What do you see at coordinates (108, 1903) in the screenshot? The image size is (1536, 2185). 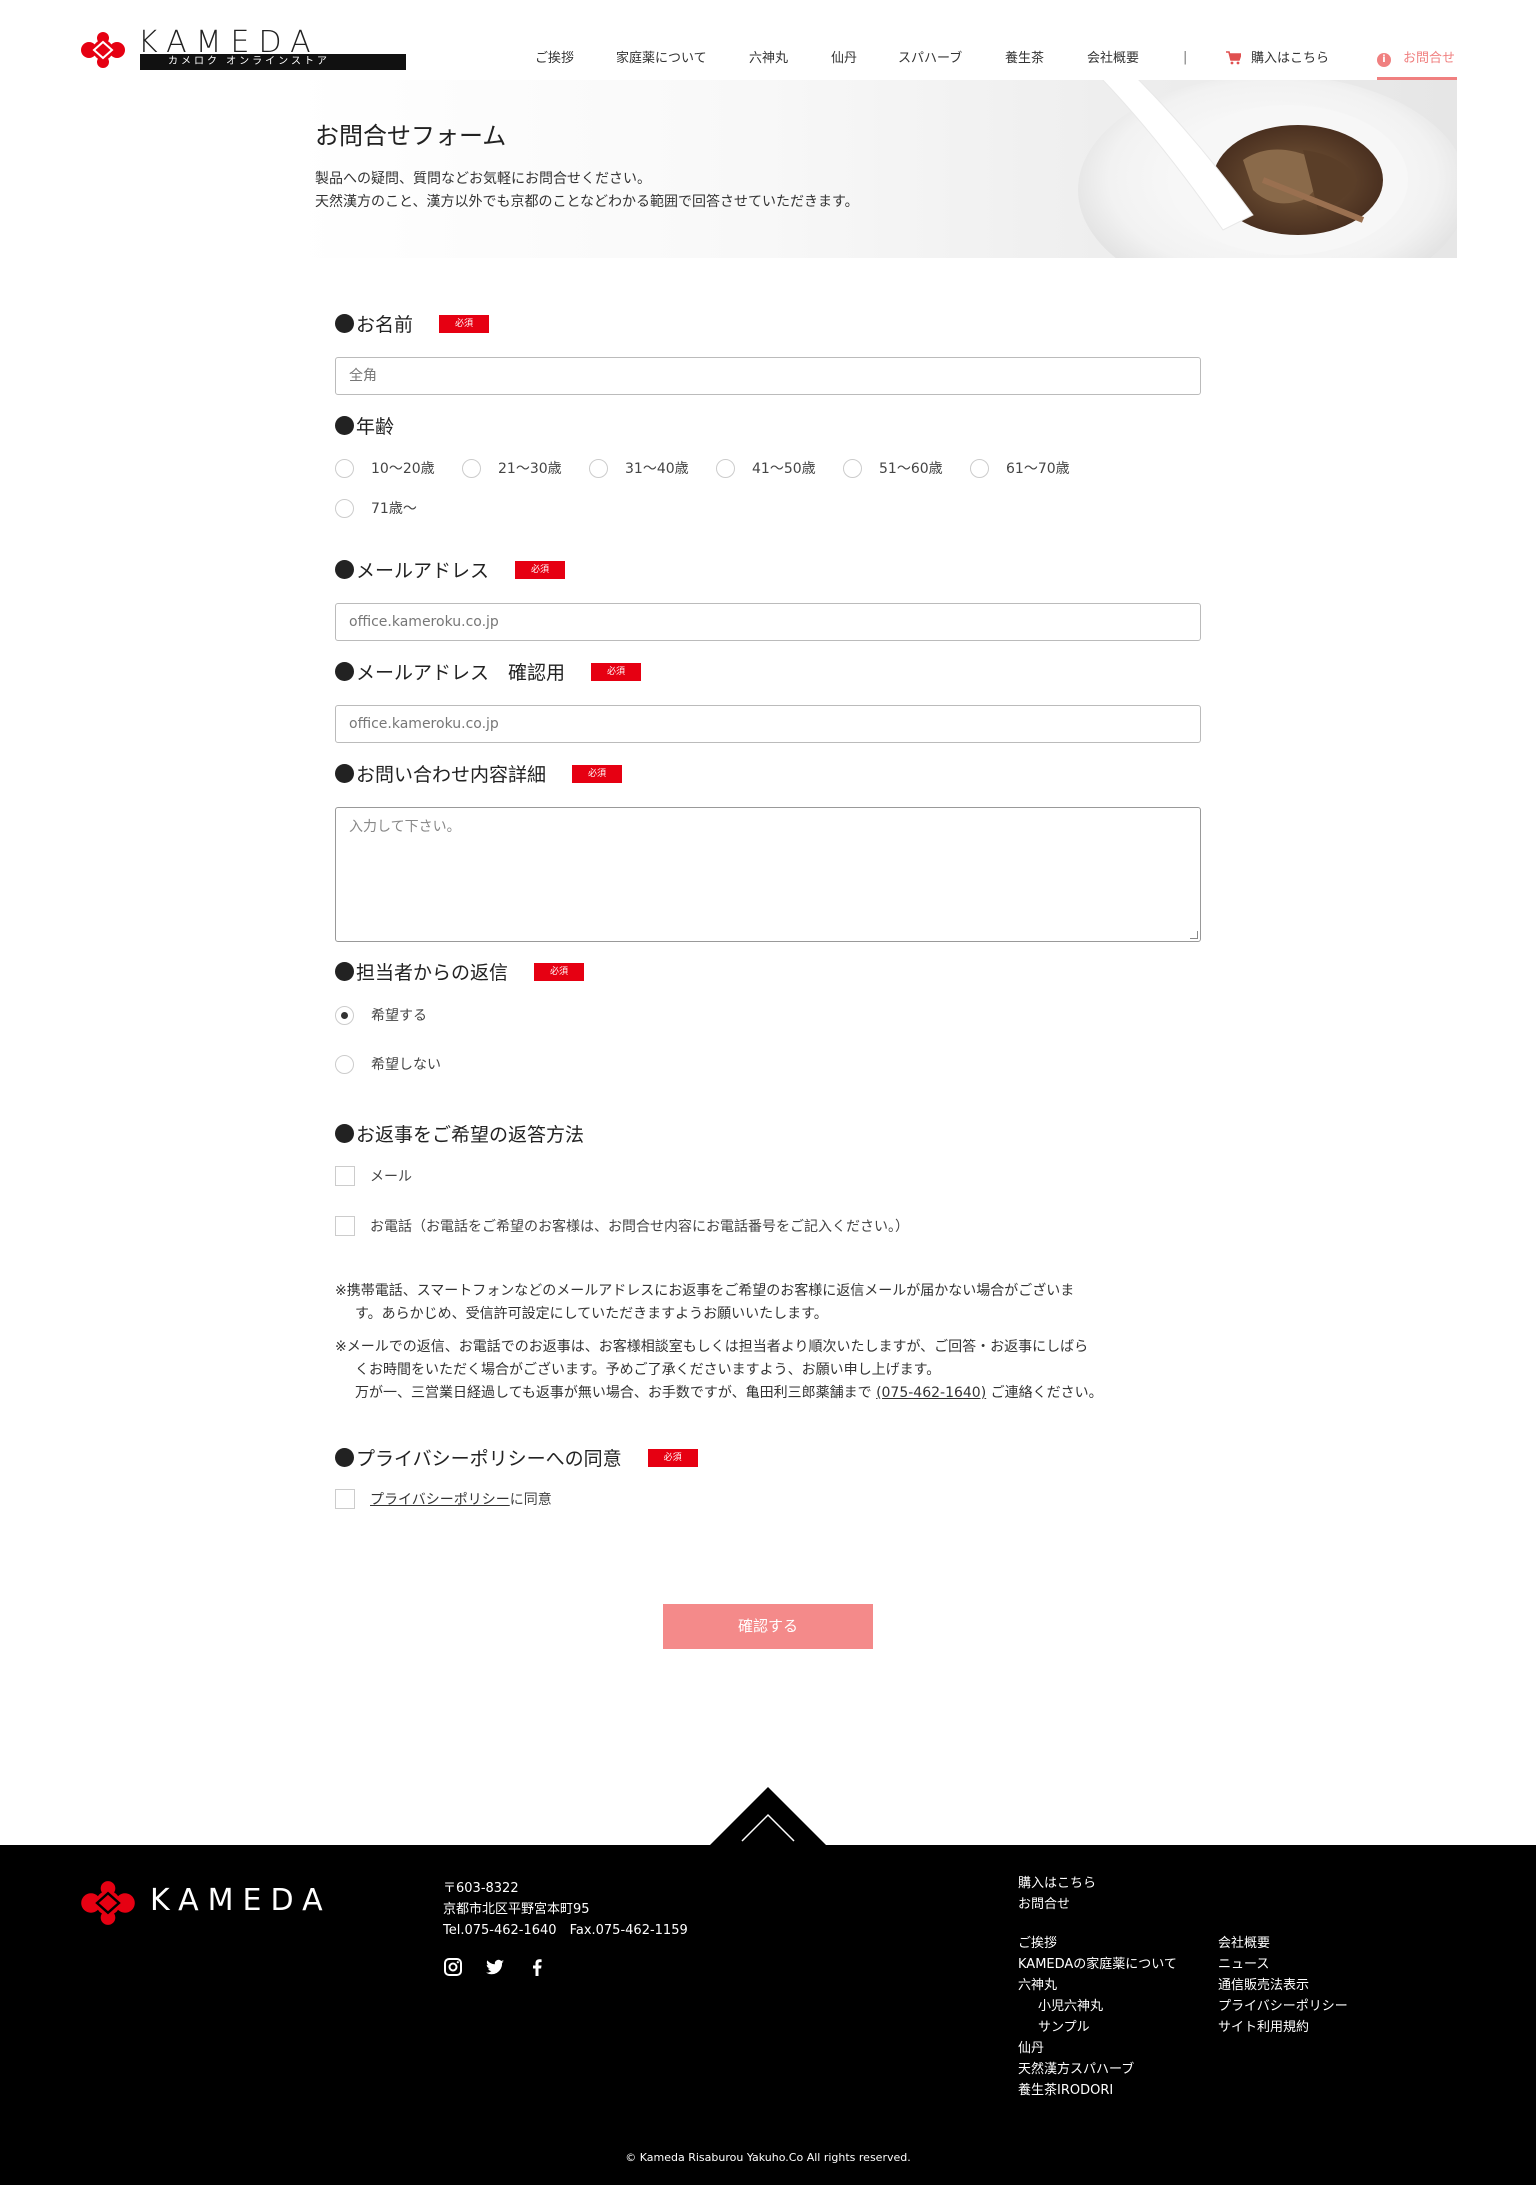 I see `kameda-logo-icon` at bounding box center [108, 1903].